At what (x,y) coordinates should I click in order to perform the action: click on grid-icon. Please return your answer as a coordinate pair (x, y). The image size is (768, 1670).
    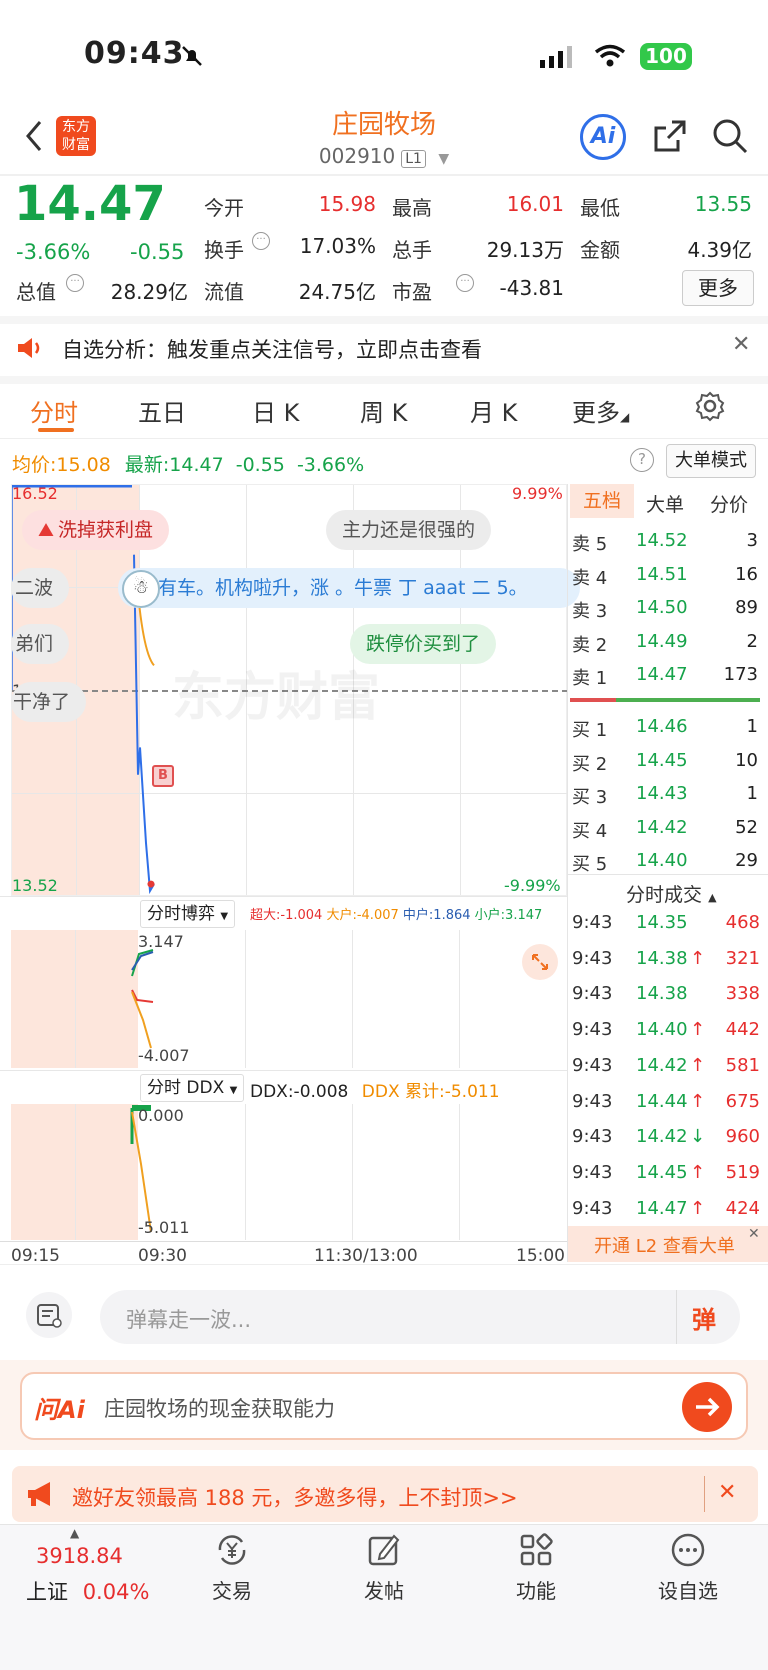
    Looking at the image, I should click on (536, 1549).